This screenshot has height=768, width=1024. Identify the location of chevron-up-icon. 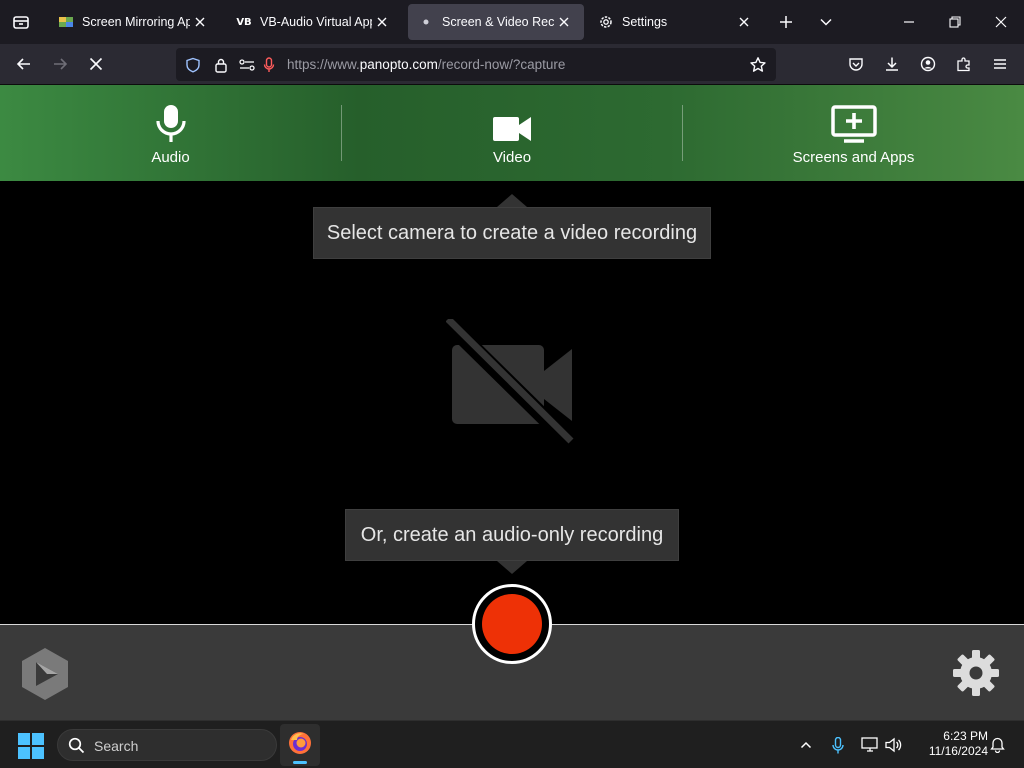
(806, 745).